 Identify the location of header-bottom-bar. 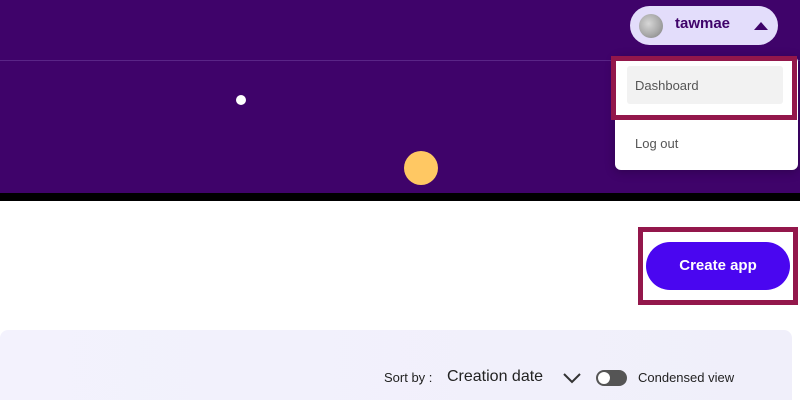
(400, 197).